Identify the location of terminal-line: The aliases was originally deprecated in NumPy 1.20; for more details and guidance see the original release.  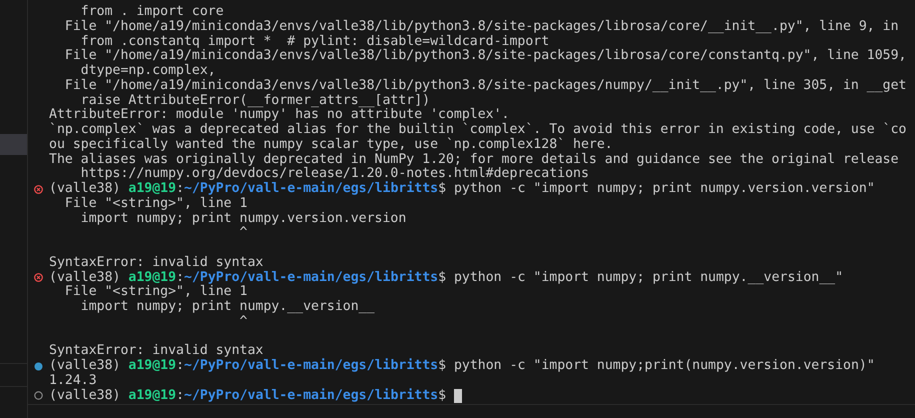
(474, 159).